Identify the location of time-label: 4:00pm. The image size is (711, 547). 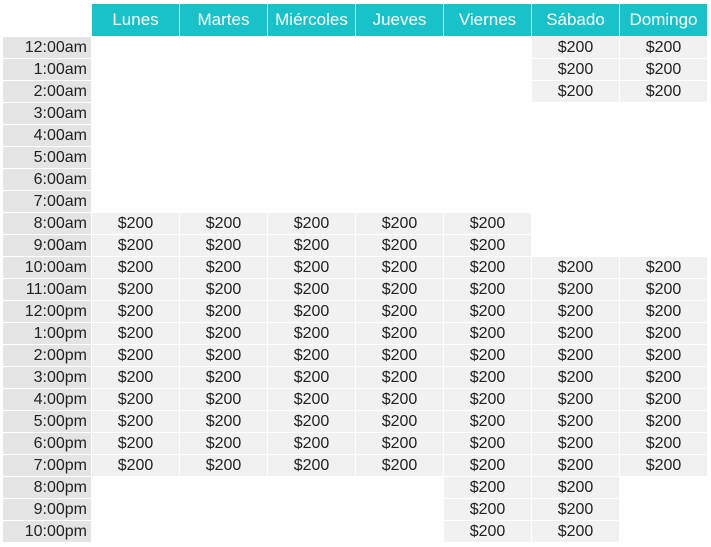
(47, 399).